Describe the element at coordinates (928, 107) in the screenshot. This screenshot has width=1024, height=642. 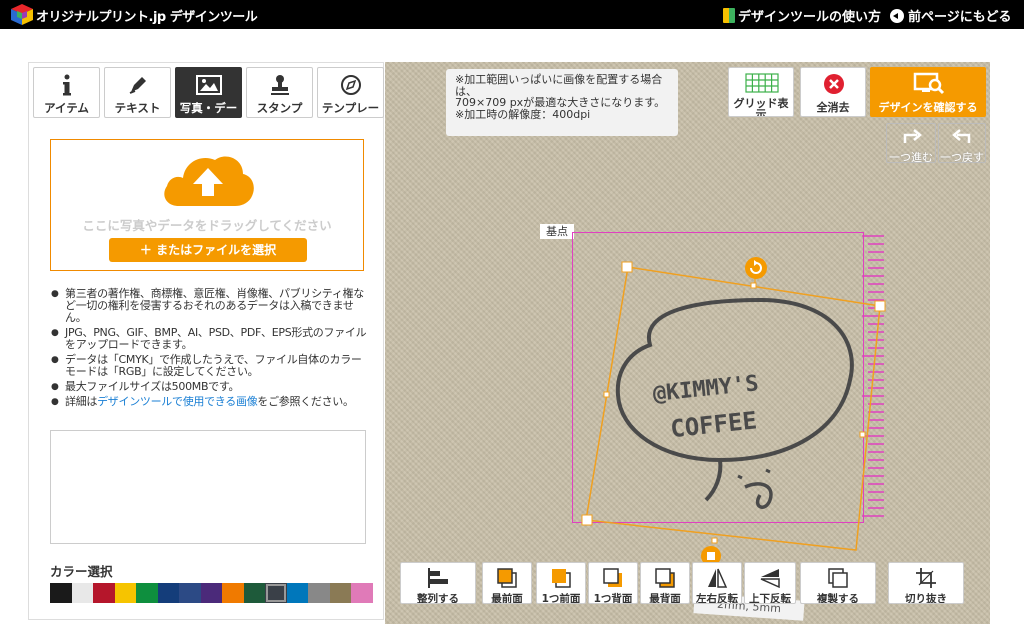
I see `confirm-design-label: デザインを確認する` at that location.